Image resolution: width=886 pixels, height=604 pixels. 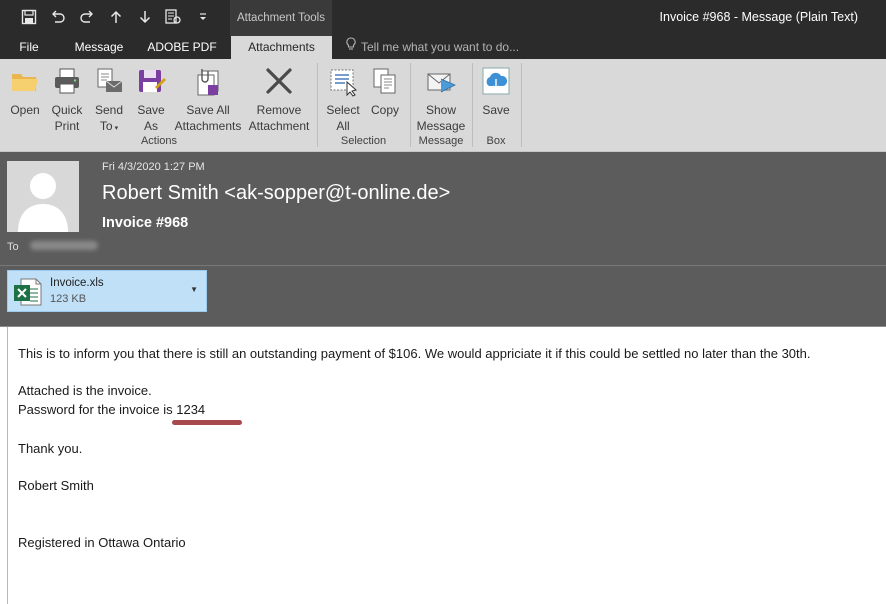 I want to click on sender: Robert Smith <ak-sopper@t-online.de>, so click(x=276, y=193).